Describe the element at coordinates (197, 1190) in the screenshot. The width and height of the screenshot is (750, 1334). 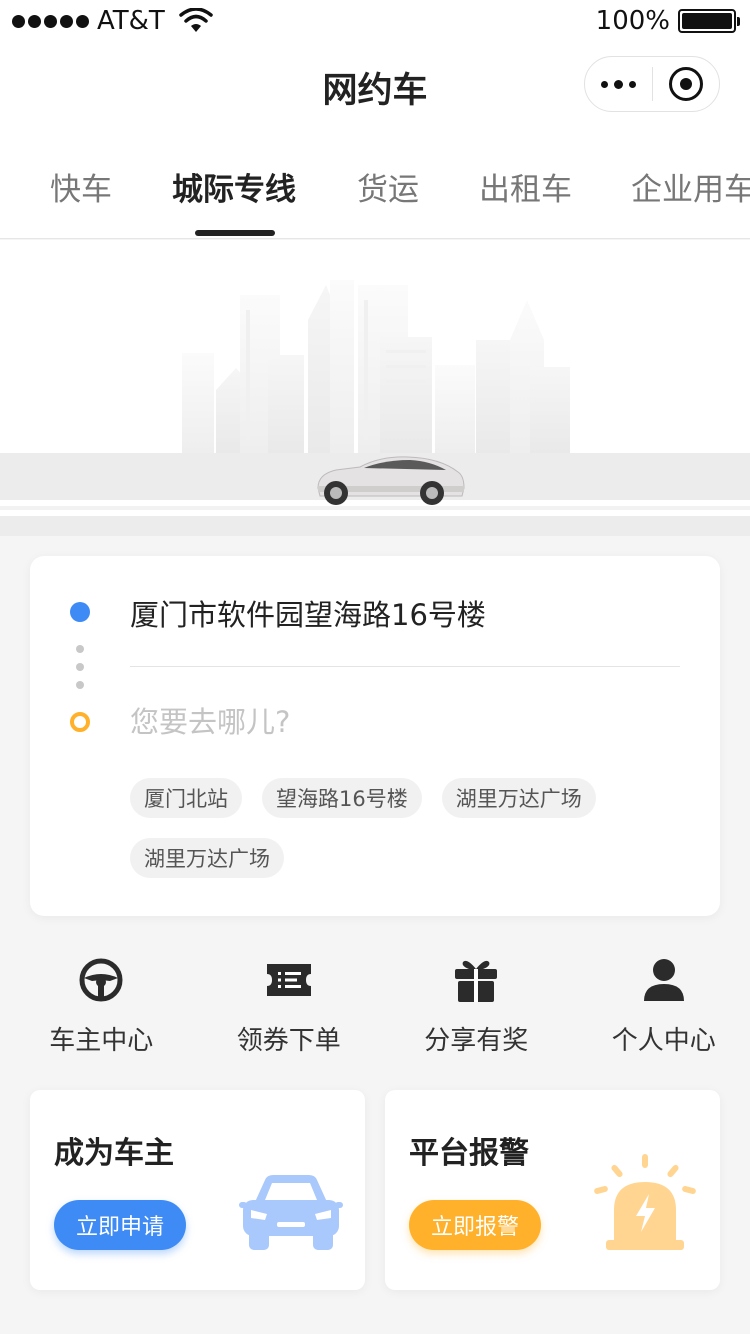
I see `become-driver-card: 成为车主 立即申请` at that location.